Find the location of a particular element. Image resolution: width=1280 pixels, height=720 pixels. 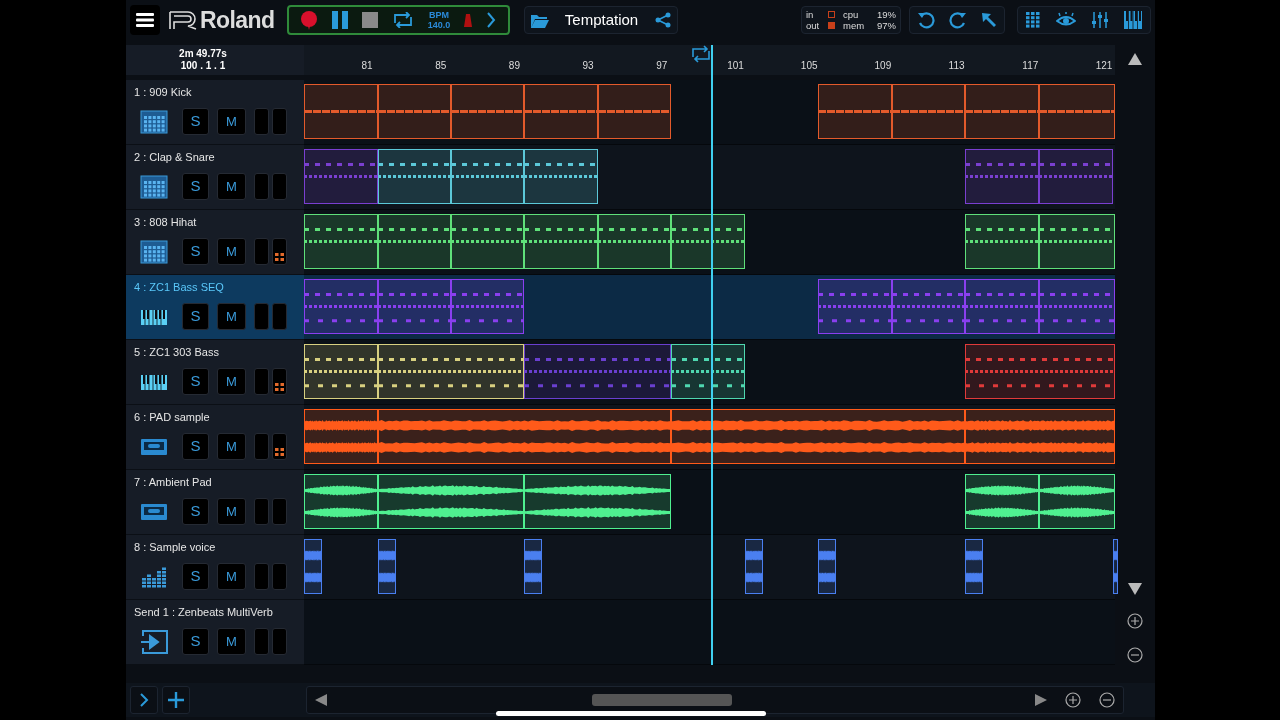

undo-icon is located at coordinates (926, 20).